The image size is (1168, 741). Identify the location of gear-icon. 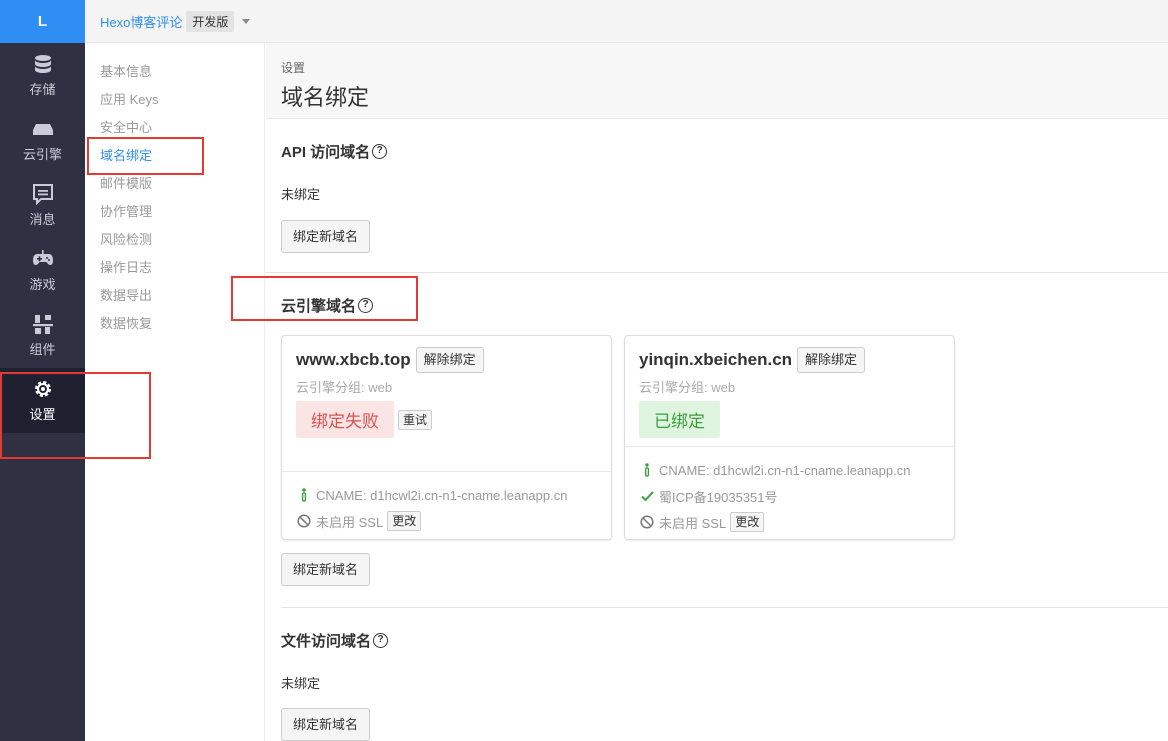
(42, 389).